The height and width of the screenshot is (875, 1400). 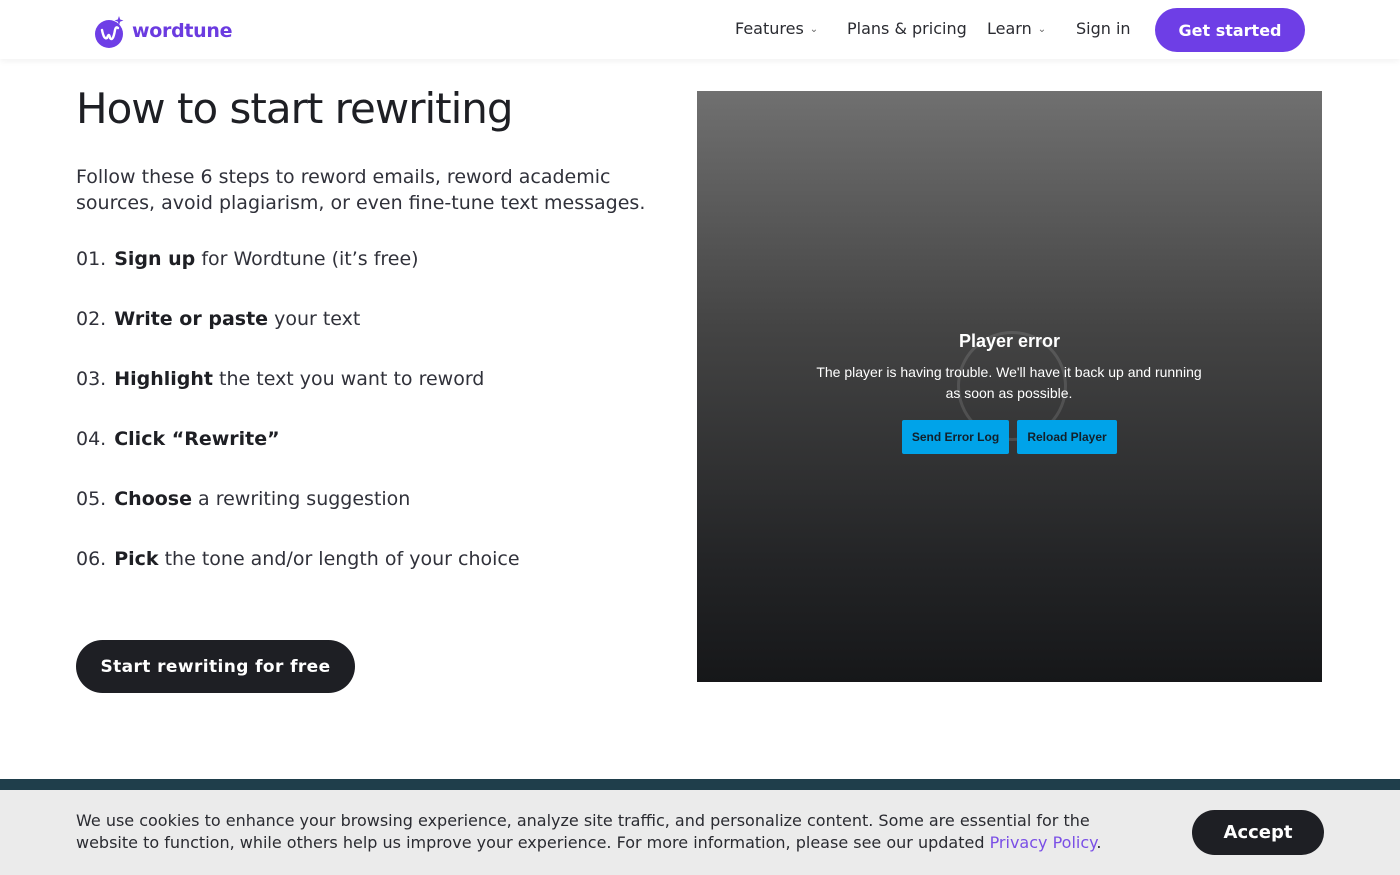 What do you see at coordinates (349, 379) in the screenshot?
I see `step-text: the text you want to reword` at bounding box center [349, 379].